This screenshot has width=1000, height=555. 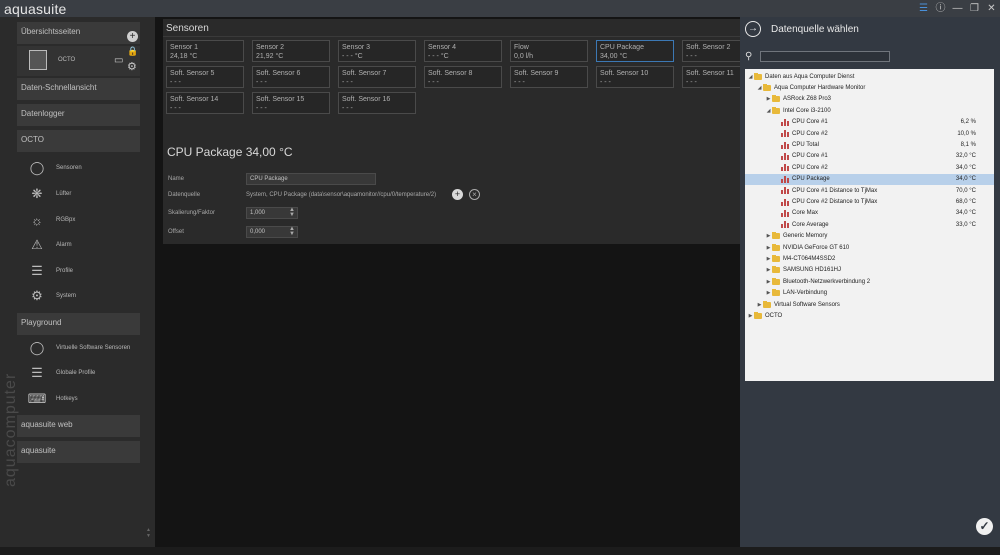 I want to click on arrow-right-circle-icon: →, so click(x=753, y=29).